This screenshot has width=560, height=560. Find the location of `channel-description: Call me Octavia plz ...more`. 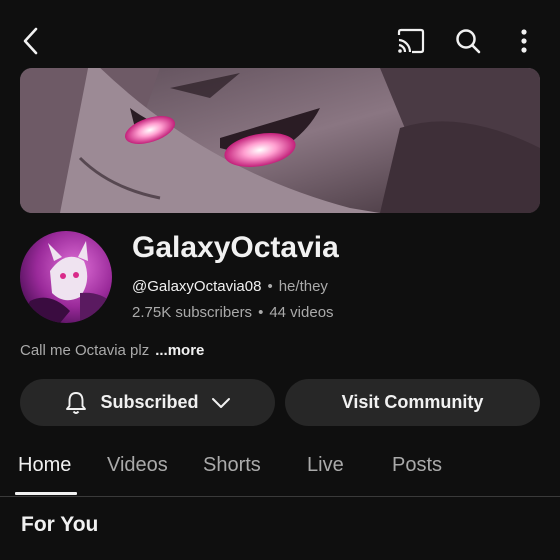

channel-description: Call me Octavia plz ...more is located at coordinates (112, 350).